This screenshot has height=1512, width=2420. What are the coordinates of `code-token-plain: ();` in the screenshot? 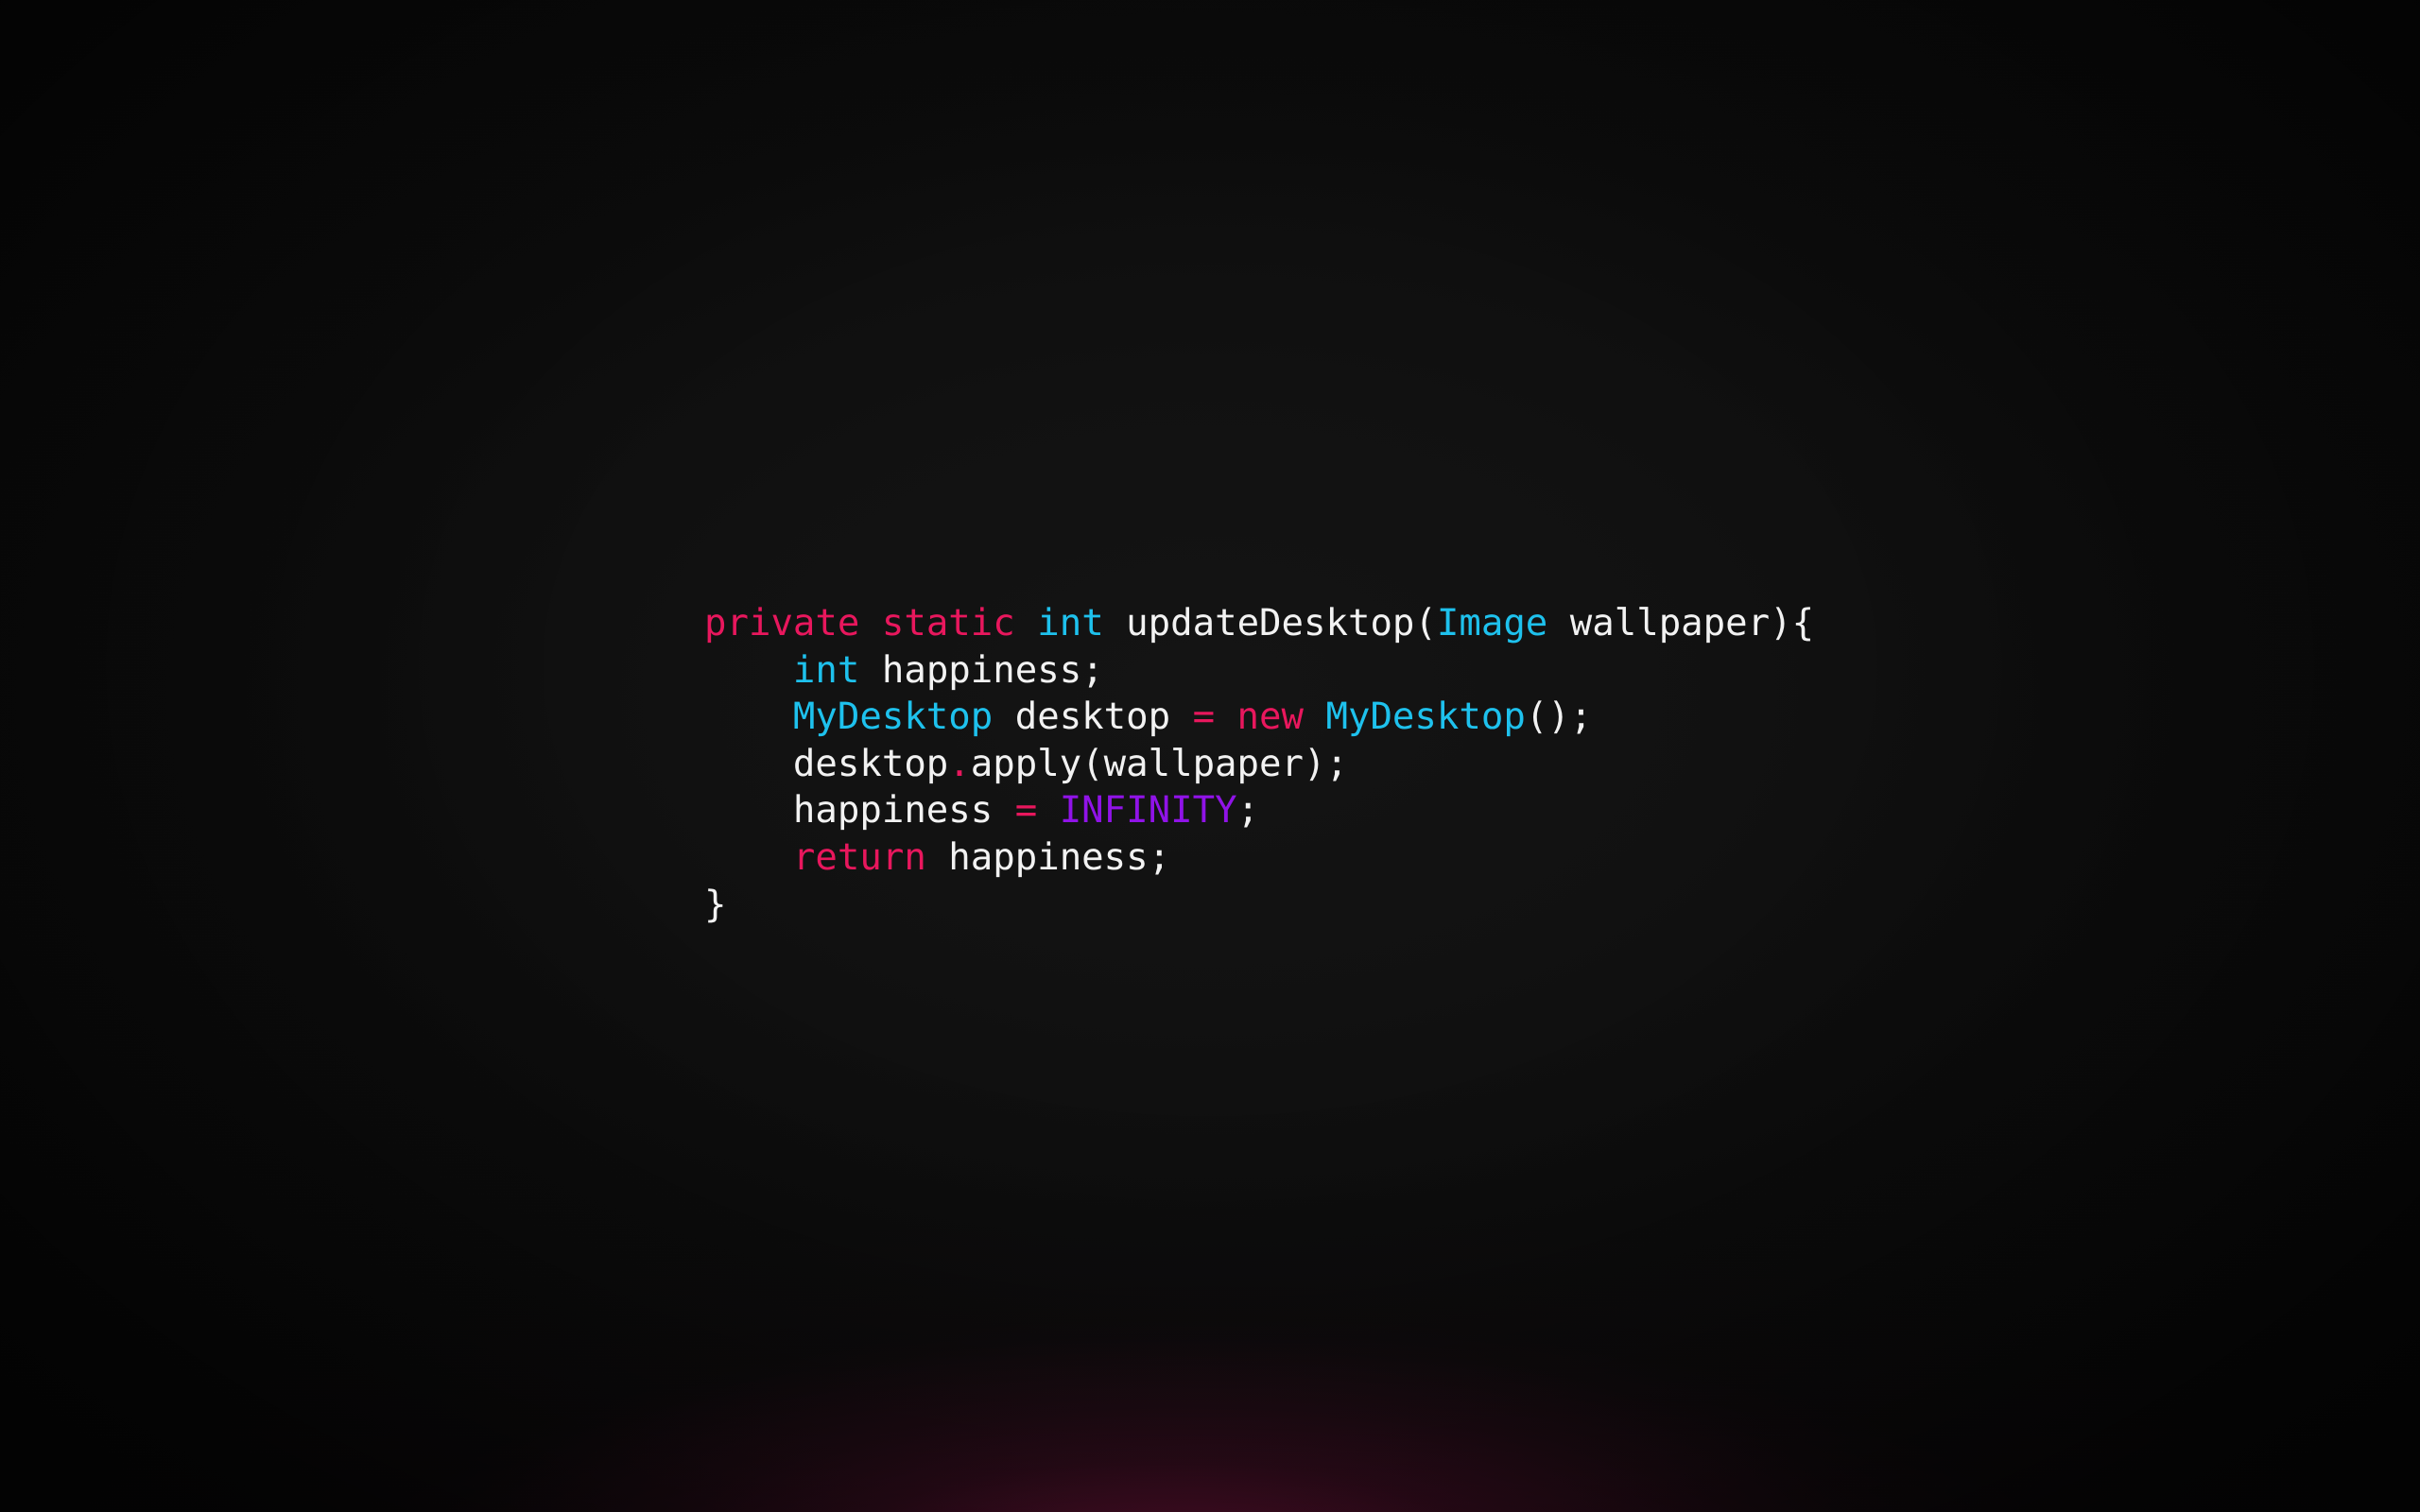 It's located at (1559, 717).